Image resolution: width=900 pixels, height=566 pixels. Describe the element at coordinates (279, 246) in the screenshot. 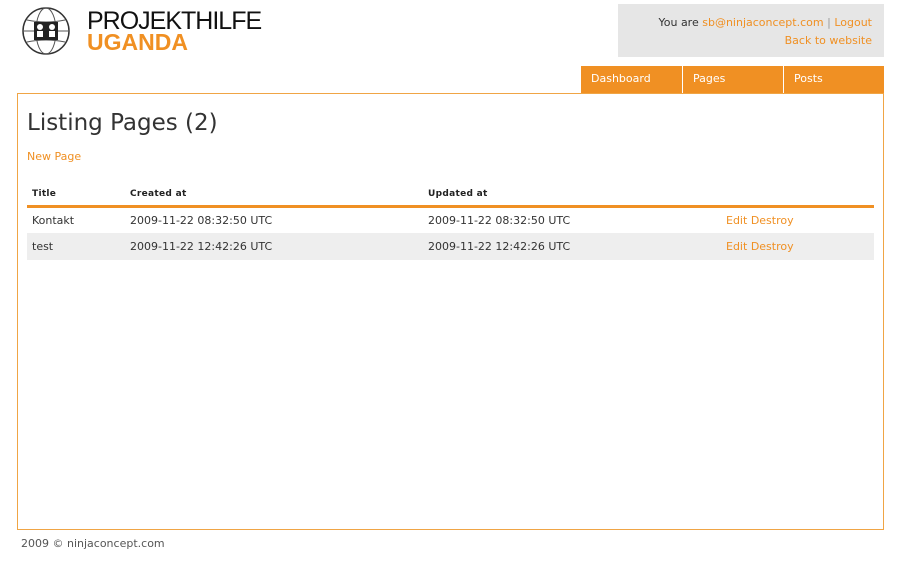

I see `cell-created: 2009-11-22 12:42:26 UTC` at that location.